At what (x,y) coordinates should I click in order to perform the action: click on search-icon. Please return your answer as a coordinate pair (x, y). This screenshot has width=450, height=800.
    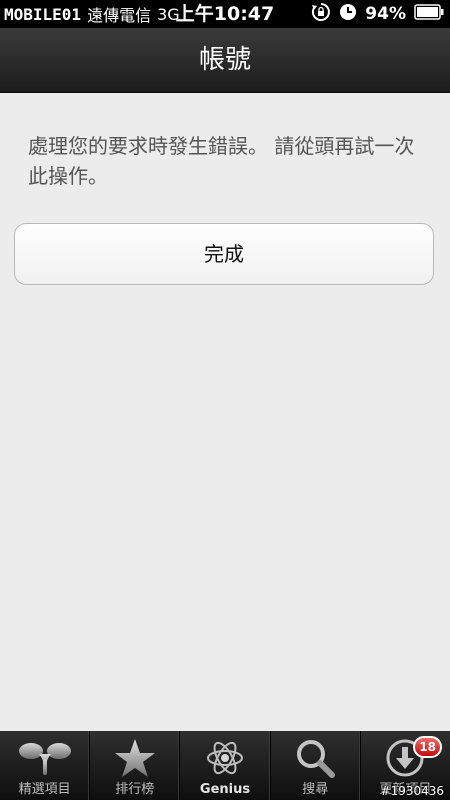
    Looking at the image, I should click on (315, 758).